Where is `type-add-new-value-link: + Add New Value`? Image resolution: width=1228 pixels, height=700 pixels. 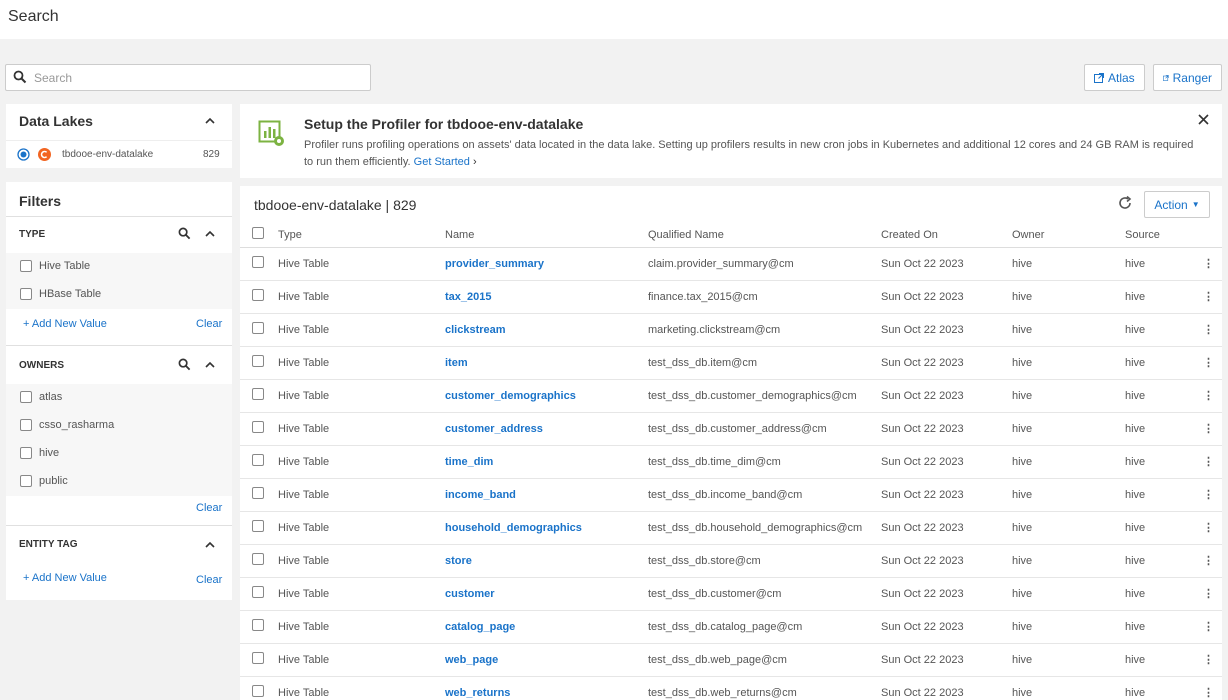
type-add-new-value-link: + Add New Value is located at coordinates (65, 324).